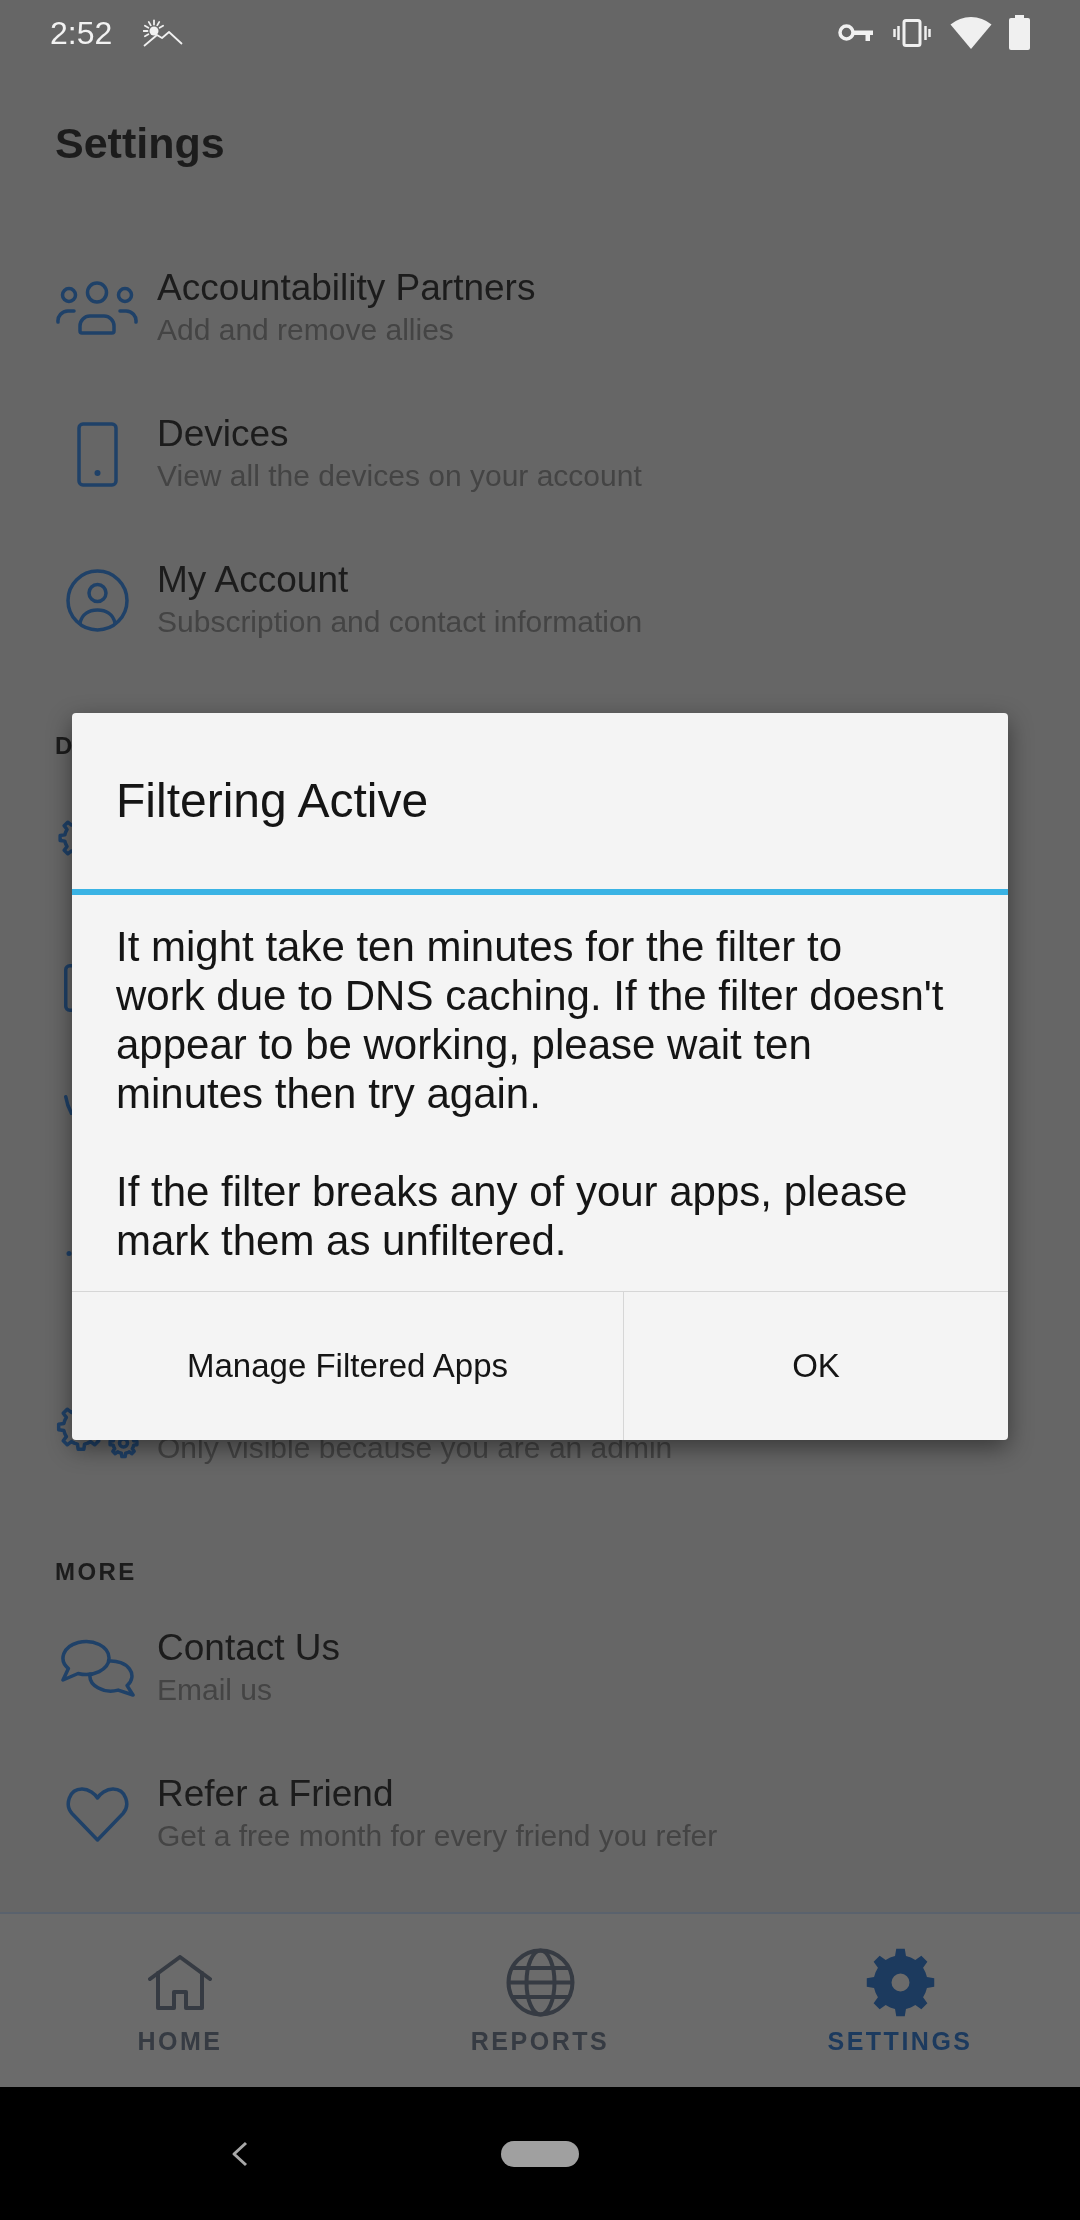  I want to click on line-icon, so click(68, 1105).